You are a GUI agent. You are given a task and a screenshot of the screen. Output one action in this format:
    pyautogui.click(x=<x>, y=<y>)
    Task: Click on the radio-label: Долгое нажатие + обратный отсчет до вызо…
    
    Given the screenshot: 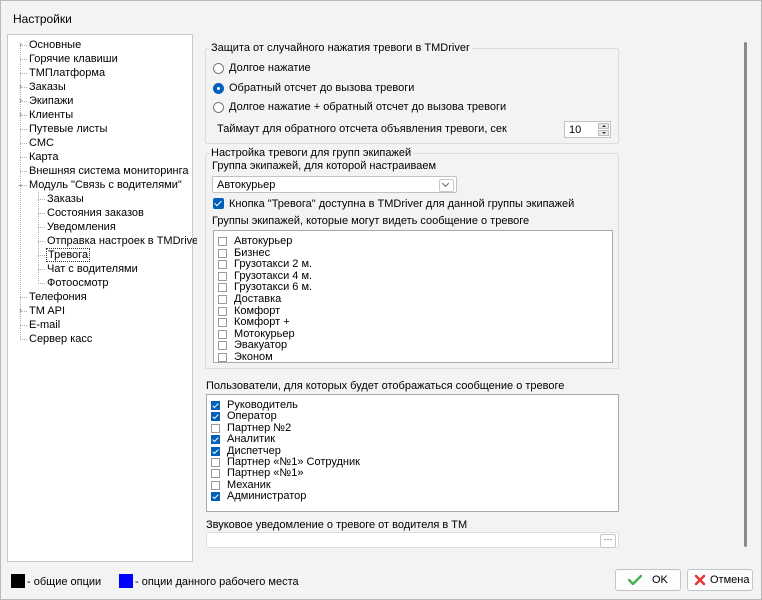 What is the action you would take?
    pyautogui.click(x=368, y=107)
    